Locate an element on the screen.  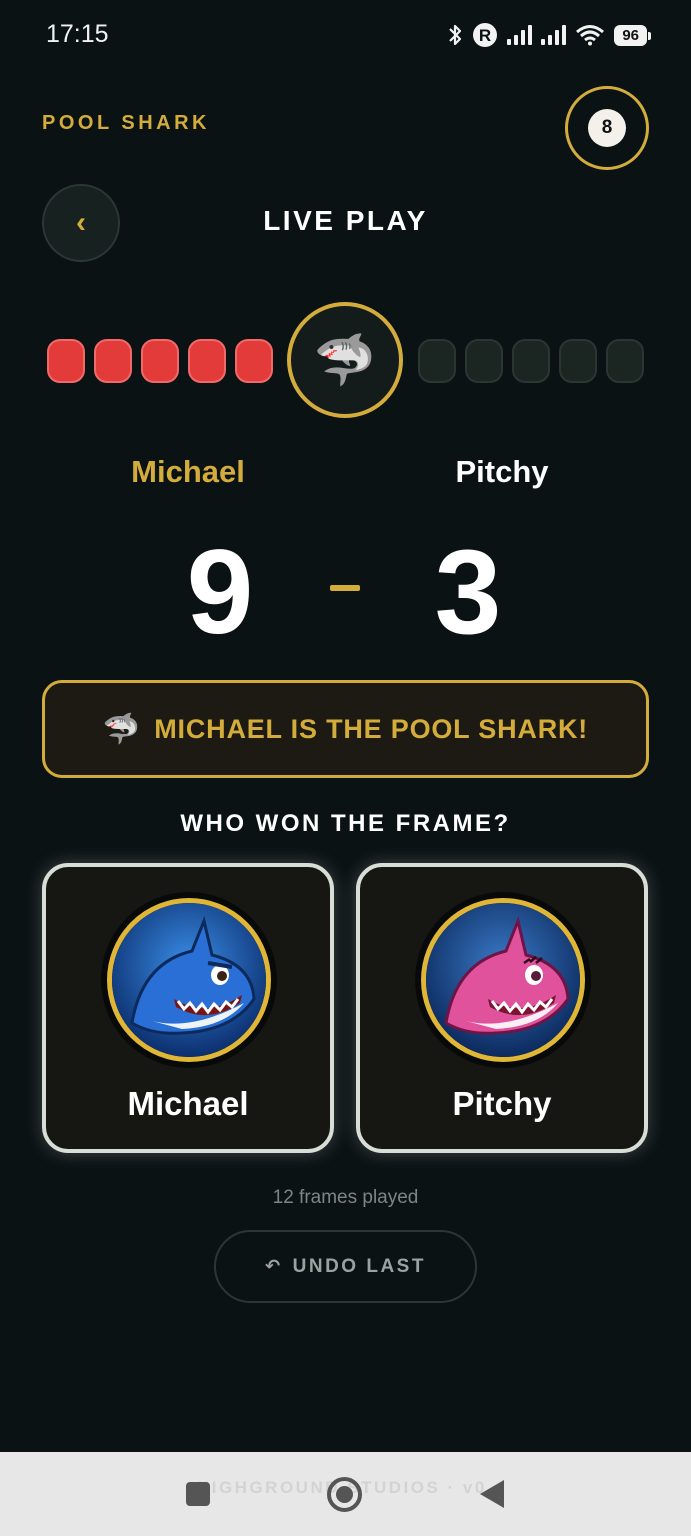
player1-win-button: Michael is located at coordinates (188, 1008).